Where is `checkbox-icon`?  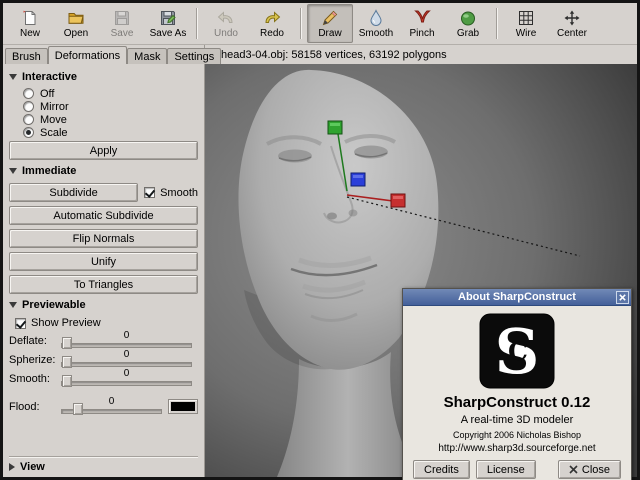
checkbox-icon is located at coordinates (20, 323).